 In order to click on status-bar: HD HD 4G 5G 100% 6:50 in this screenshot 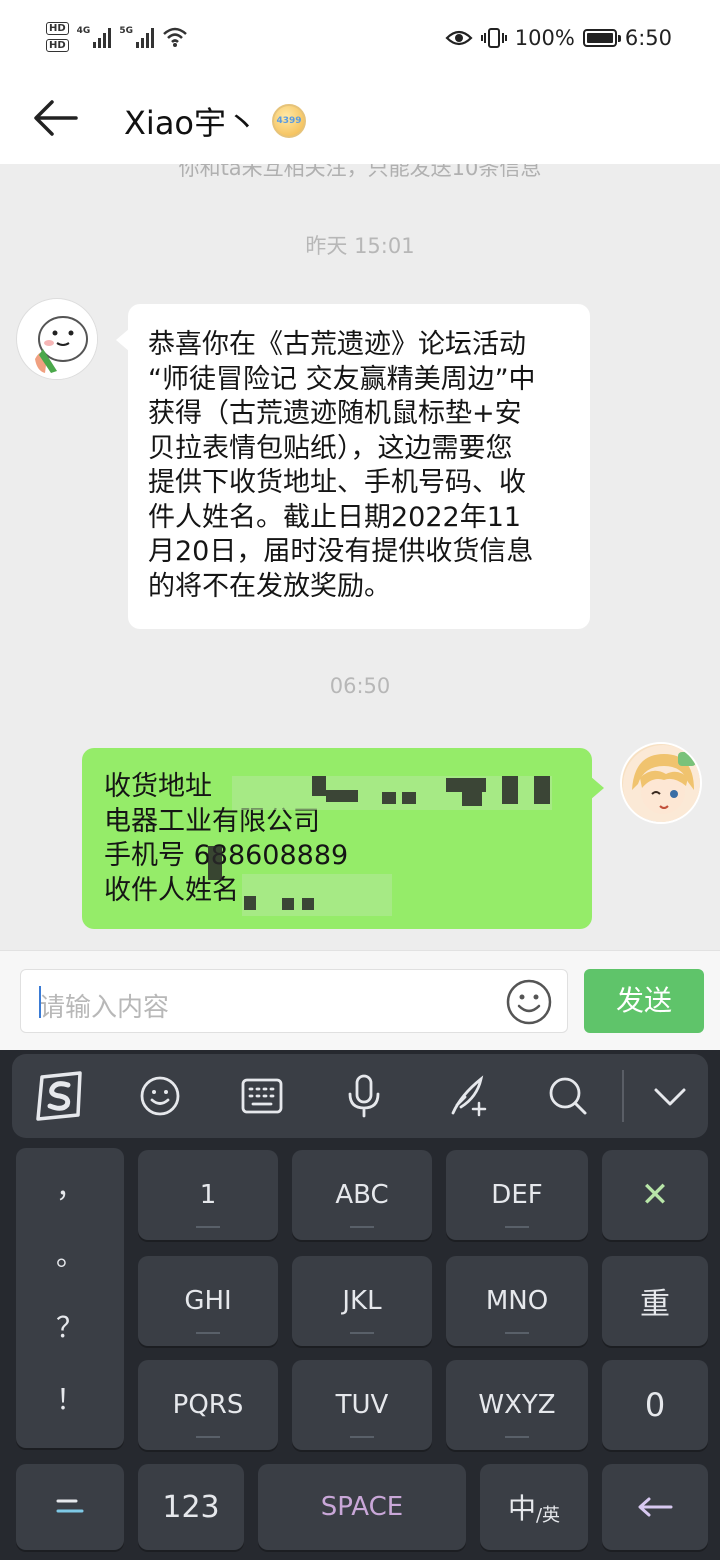, I will do `click(360, 40)`.